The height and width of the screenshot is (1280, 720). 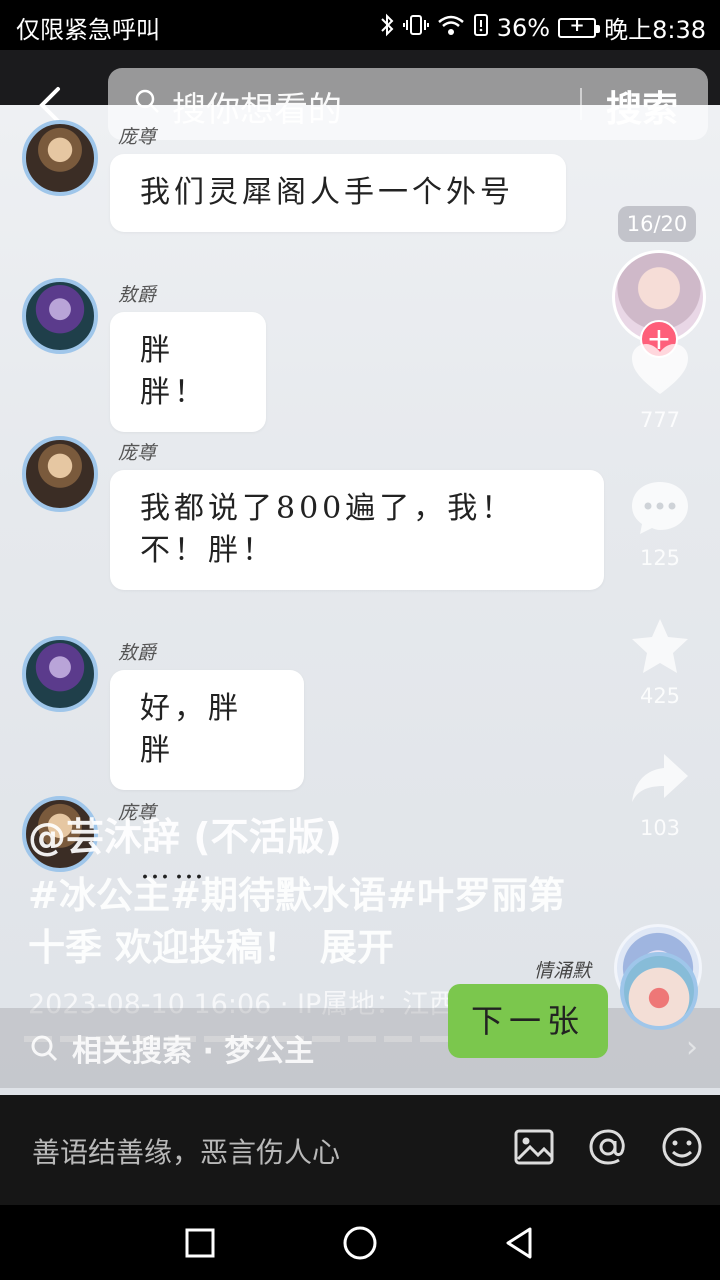 What do you see at coordinates (415, 28) in the screenshot?
I see `vibrate-icon` at bounding box center [415, 28].